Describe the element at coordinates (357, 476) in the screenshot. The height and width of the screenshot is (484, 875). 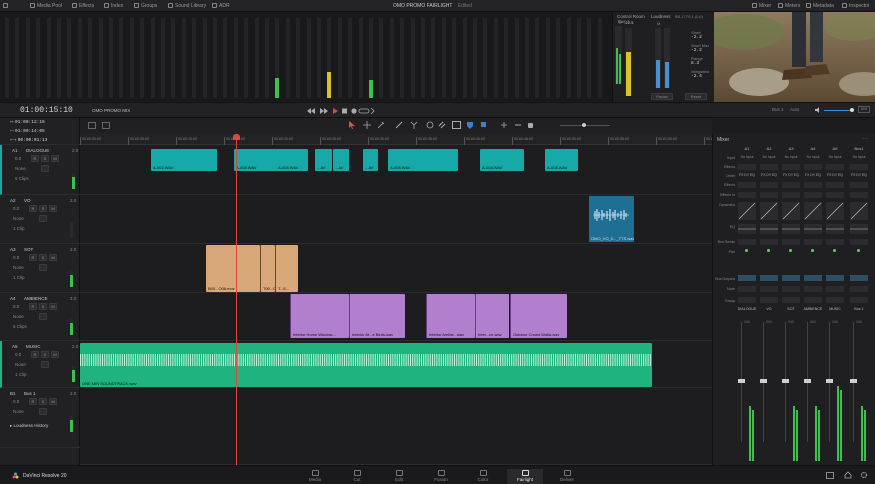
I see `page-tab-cut: Cut` at that location.